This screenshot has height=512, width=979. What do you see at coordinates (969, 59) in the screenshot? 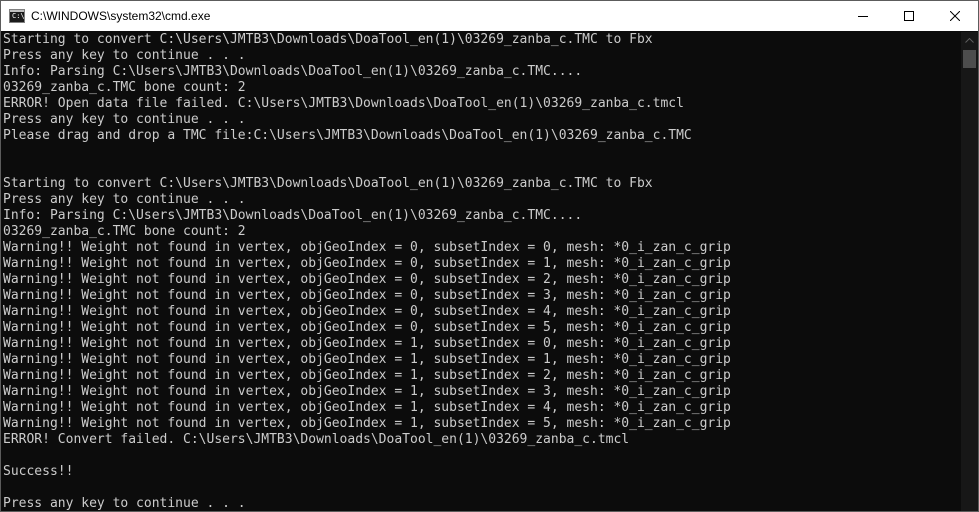
I see `scroll-thumb` at bounding box center [969, 59].